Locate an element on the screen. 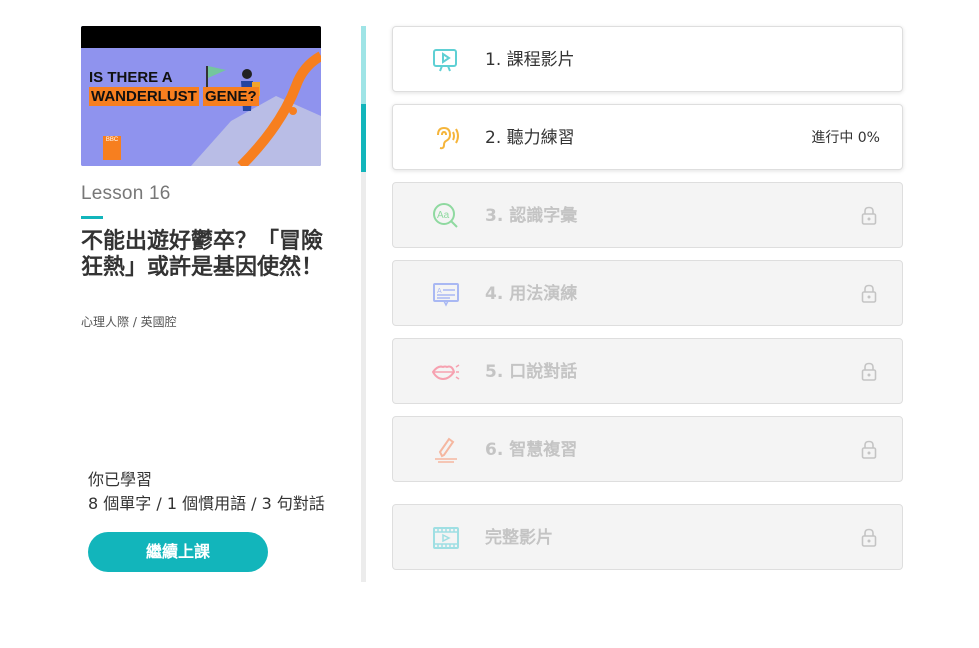  learned-label: 你已學習 is located at coordinates (120, 479).